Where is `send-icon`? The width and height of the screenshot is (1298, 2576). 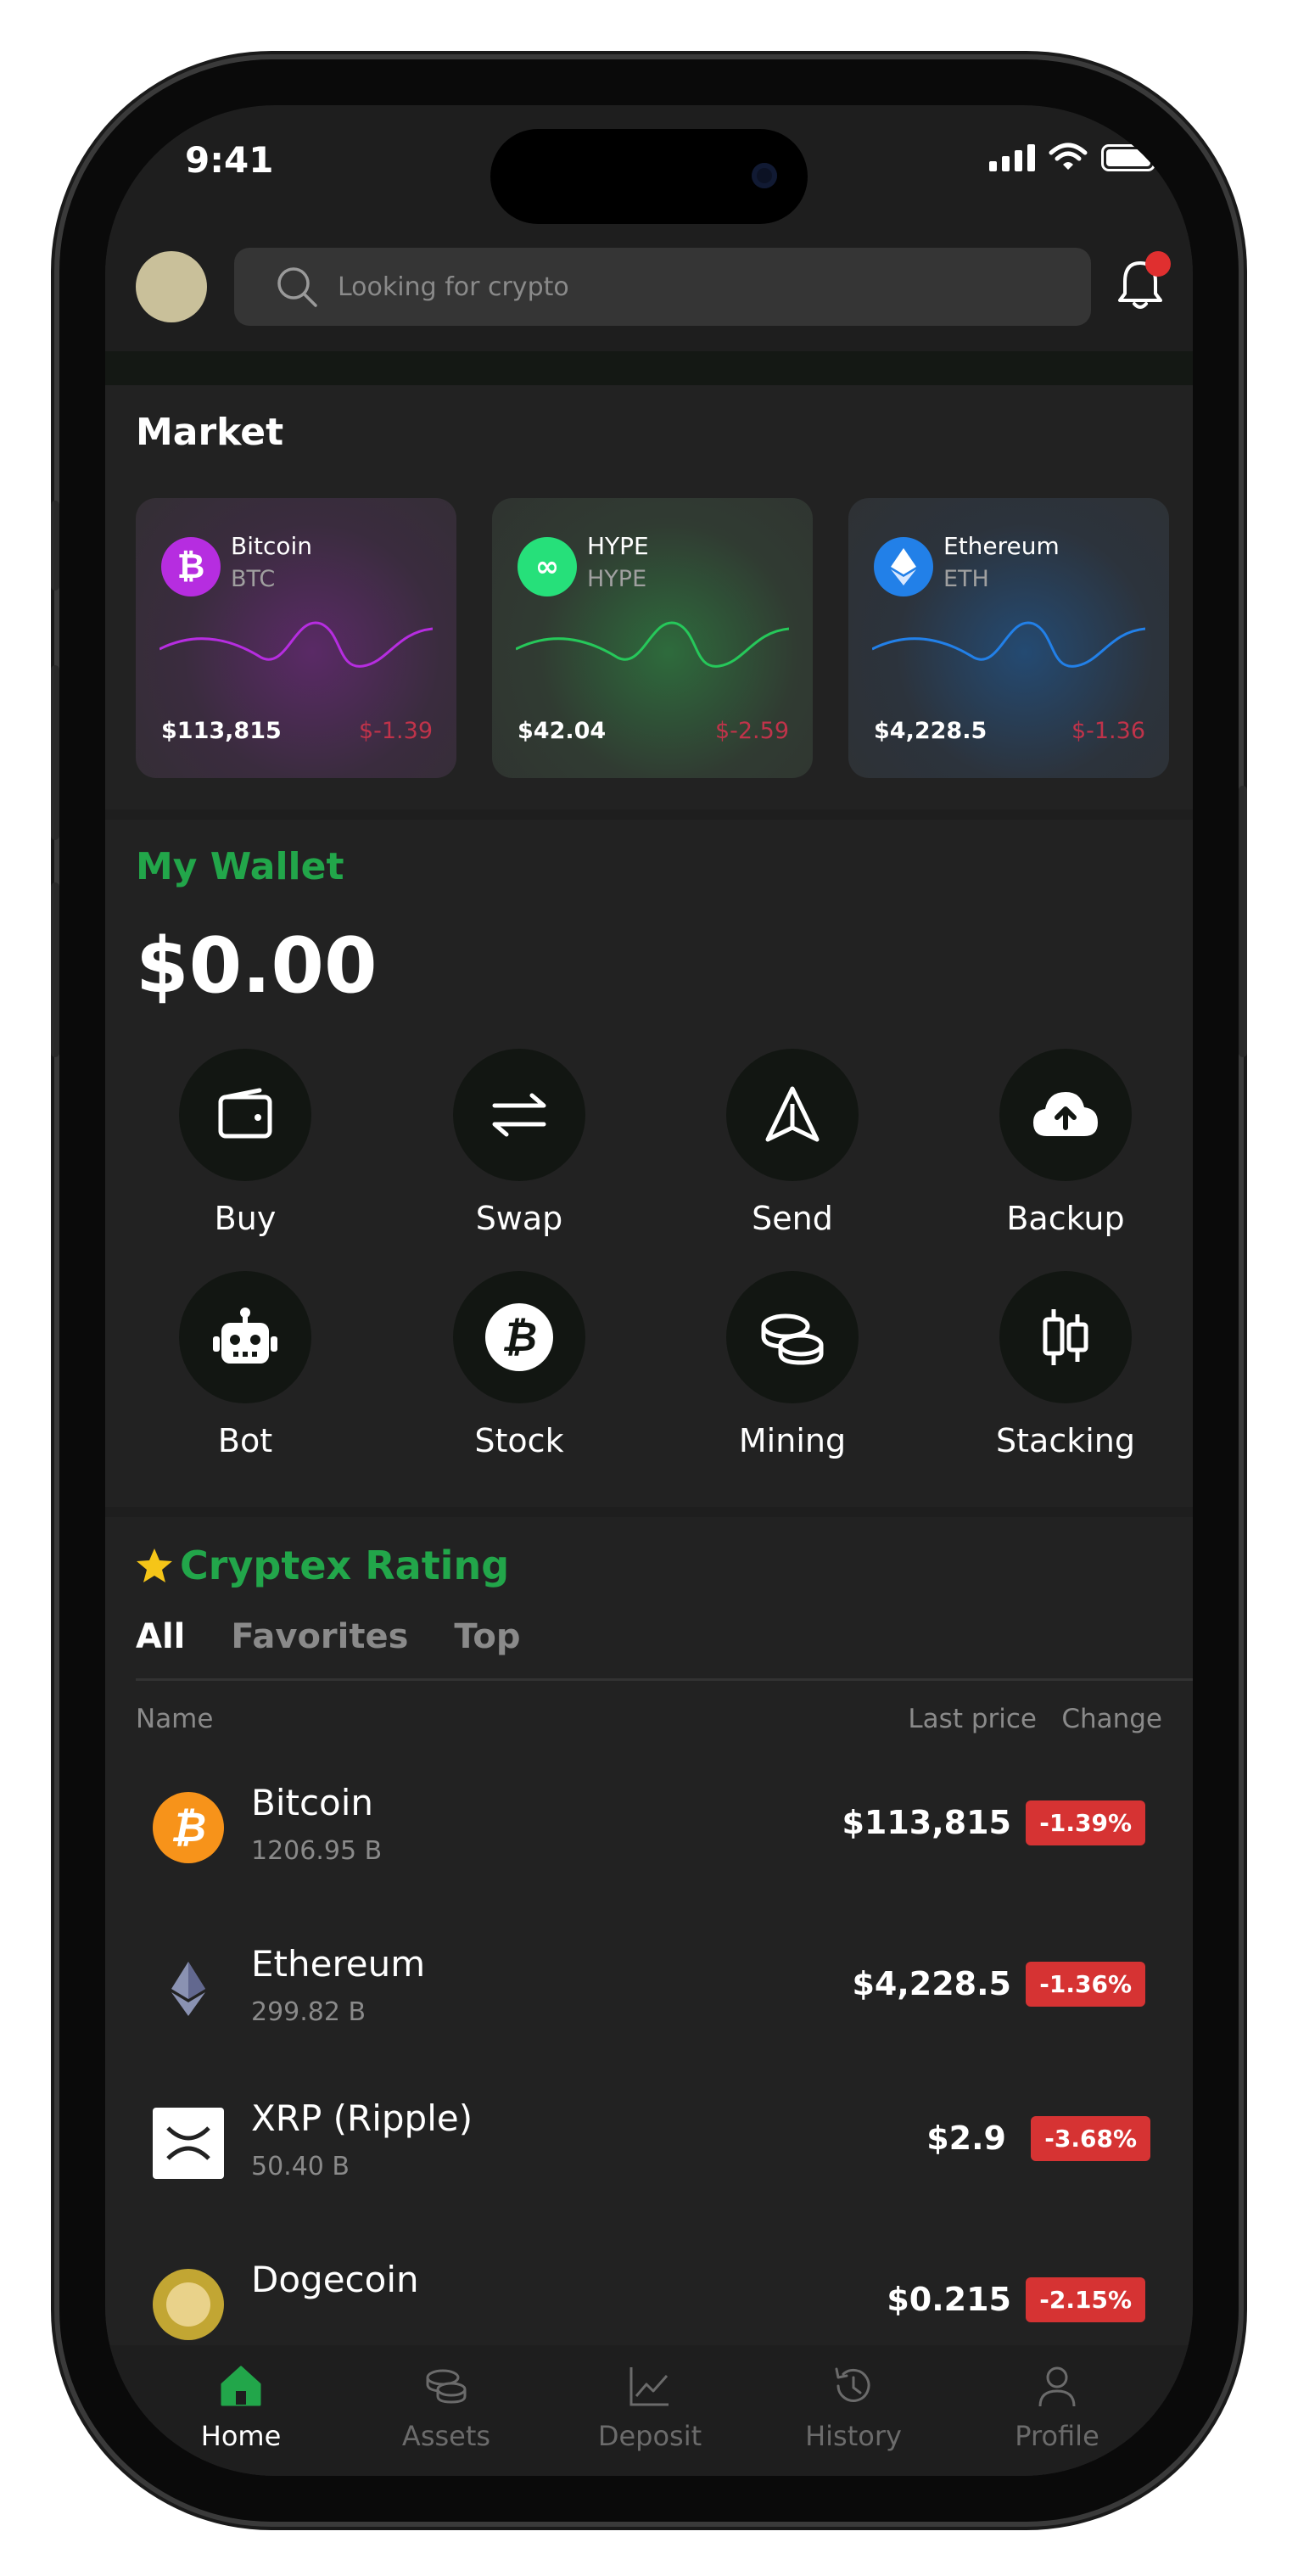 send-icon is located at coordinates (792, 1114).